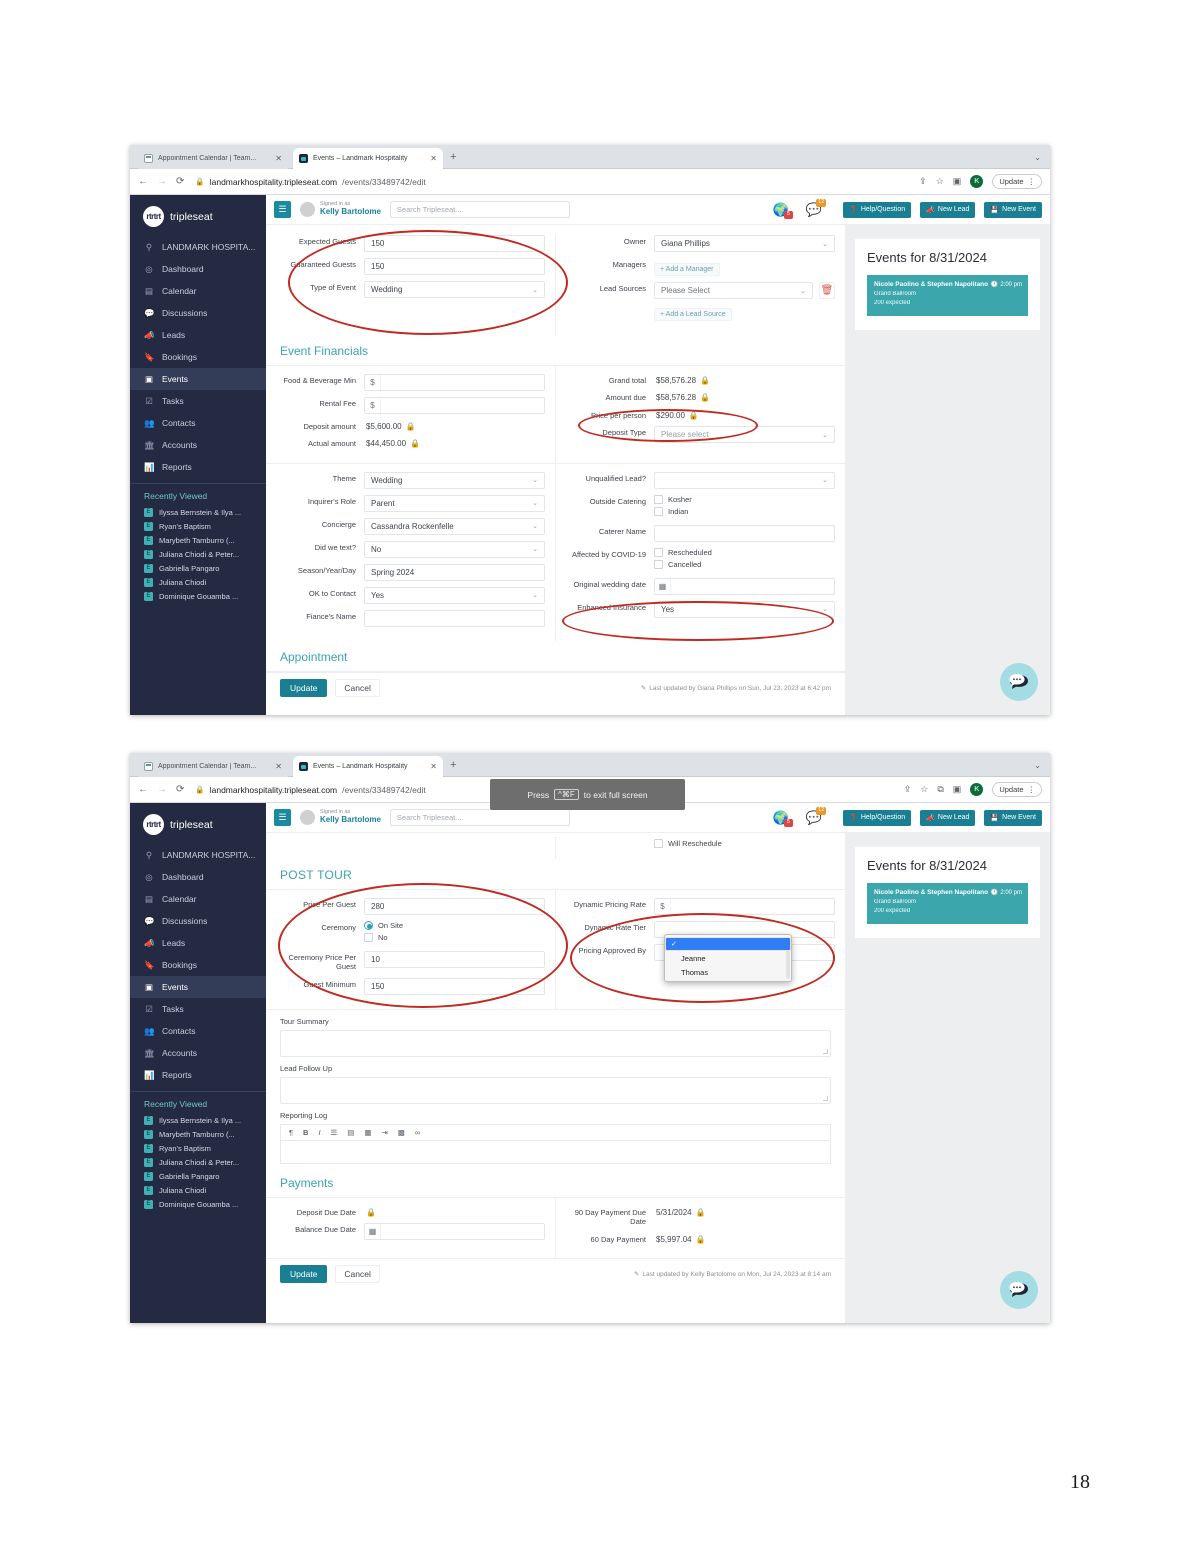  What do you see at coordinates (744, 564) in the screenshot?
I see `checkbox-cancelled: Cancelled` at bounding box center [744, 564].